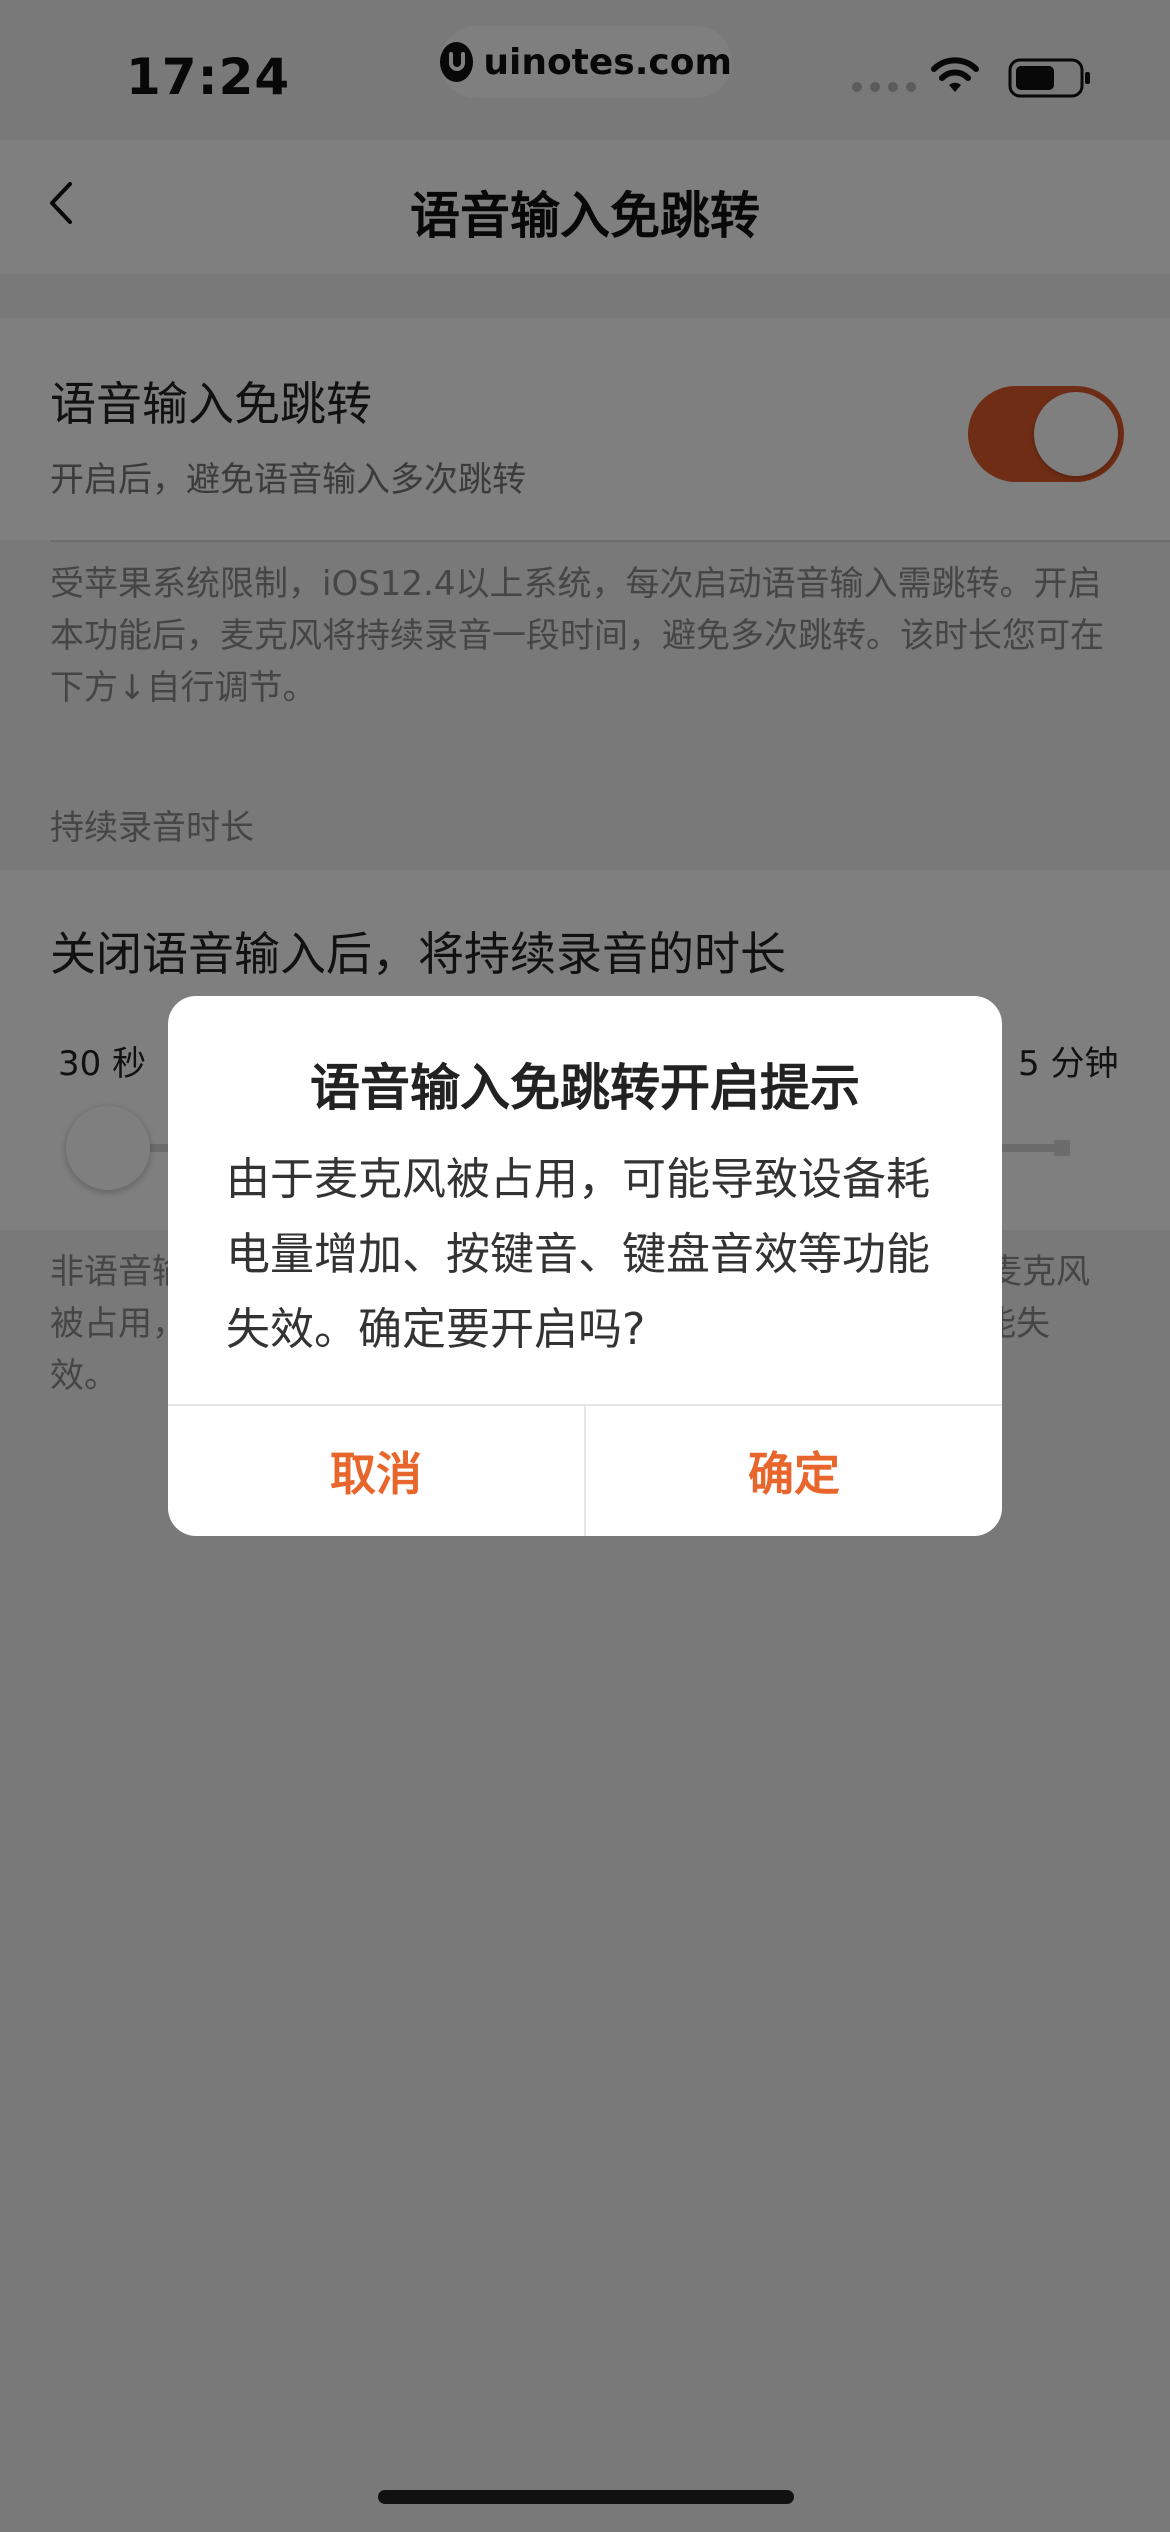 The width and height of the screenshot is (1170, 2532). Describe the element at coordinates (376, 1471) in the screenshot. I see `cancel-button: 取消` at that location.